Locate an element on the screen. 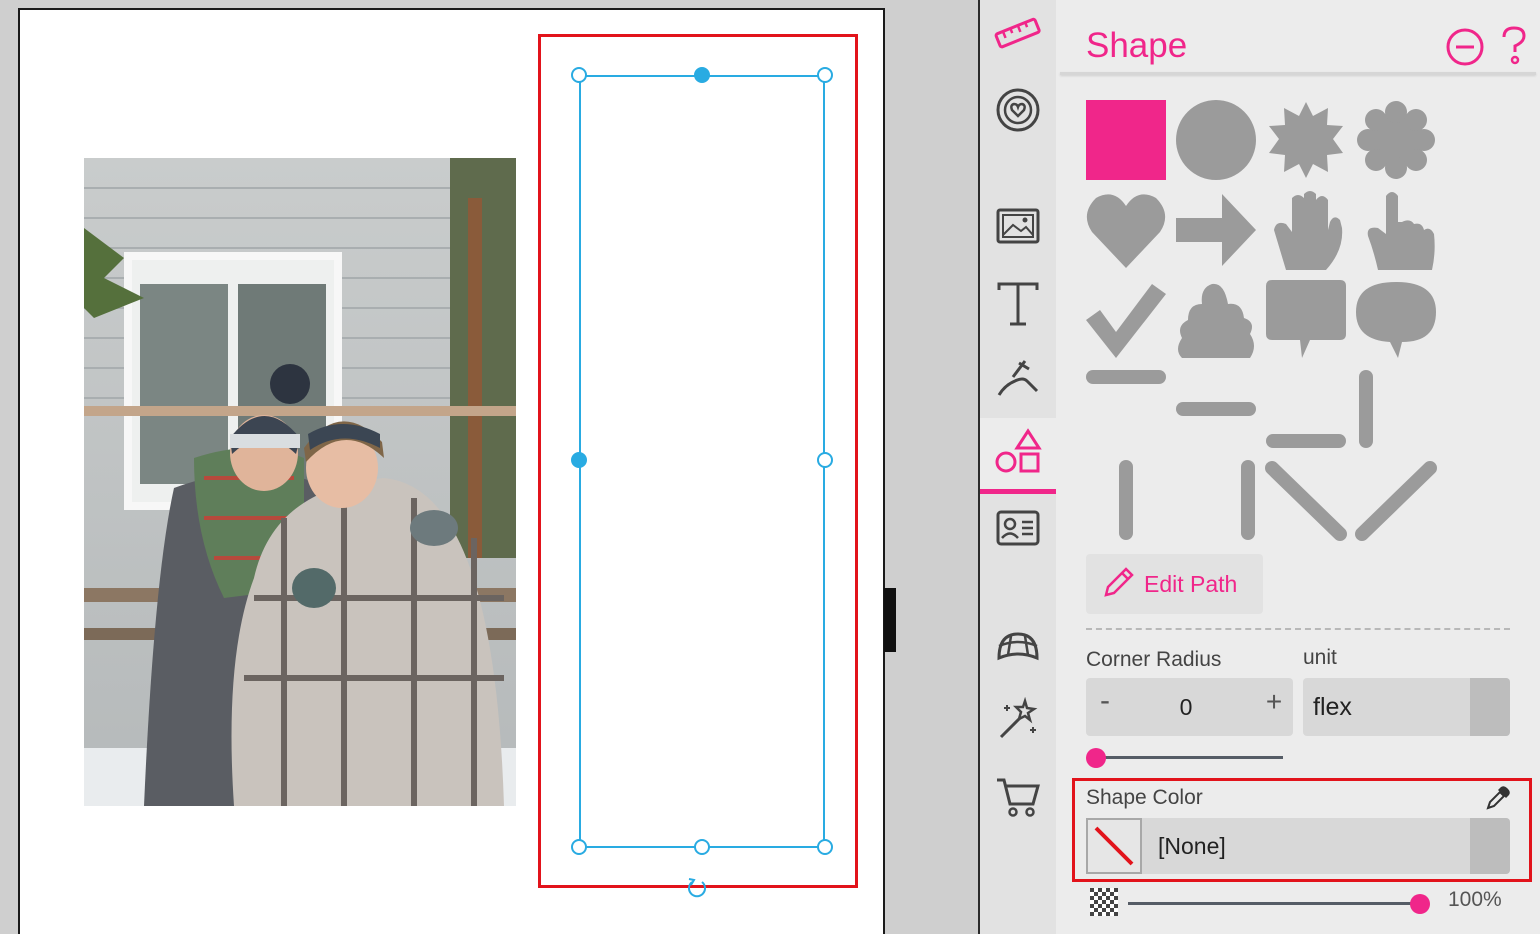 The width and height of the screenshot is (1540, 934). image-icon is located at coordinates (1018, 228).